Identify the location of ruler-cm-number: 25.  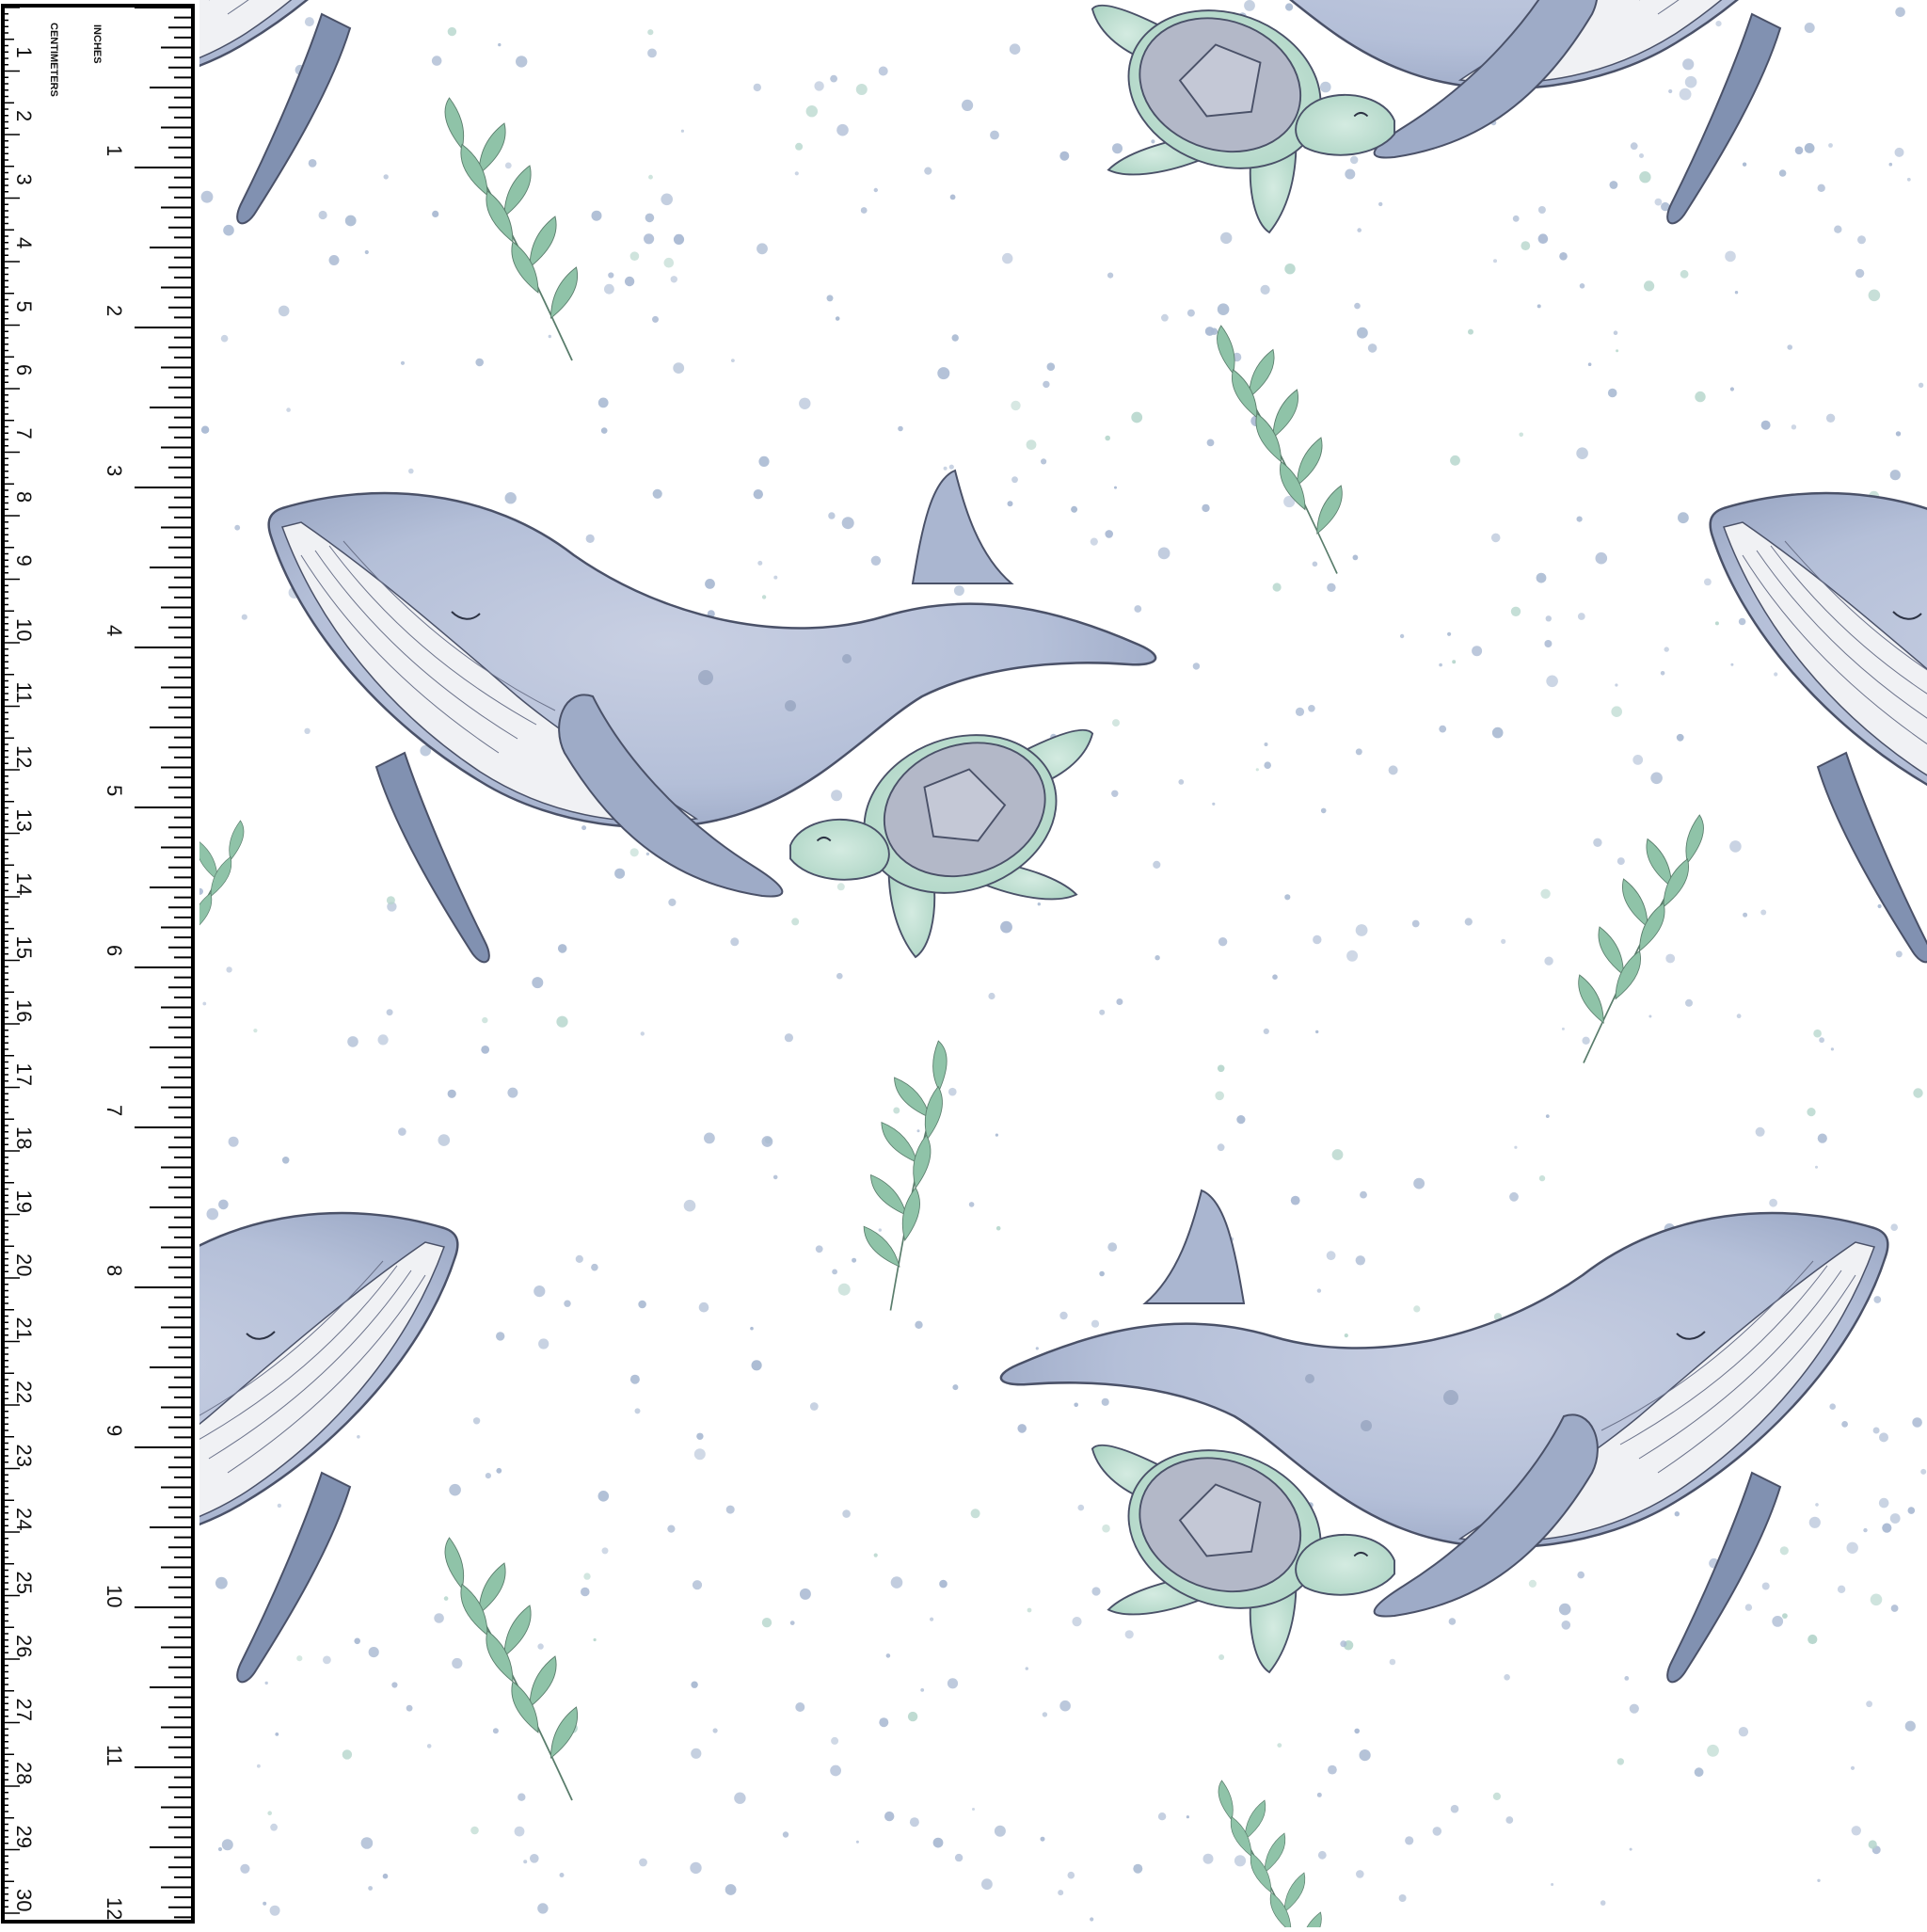
(24, 1583).